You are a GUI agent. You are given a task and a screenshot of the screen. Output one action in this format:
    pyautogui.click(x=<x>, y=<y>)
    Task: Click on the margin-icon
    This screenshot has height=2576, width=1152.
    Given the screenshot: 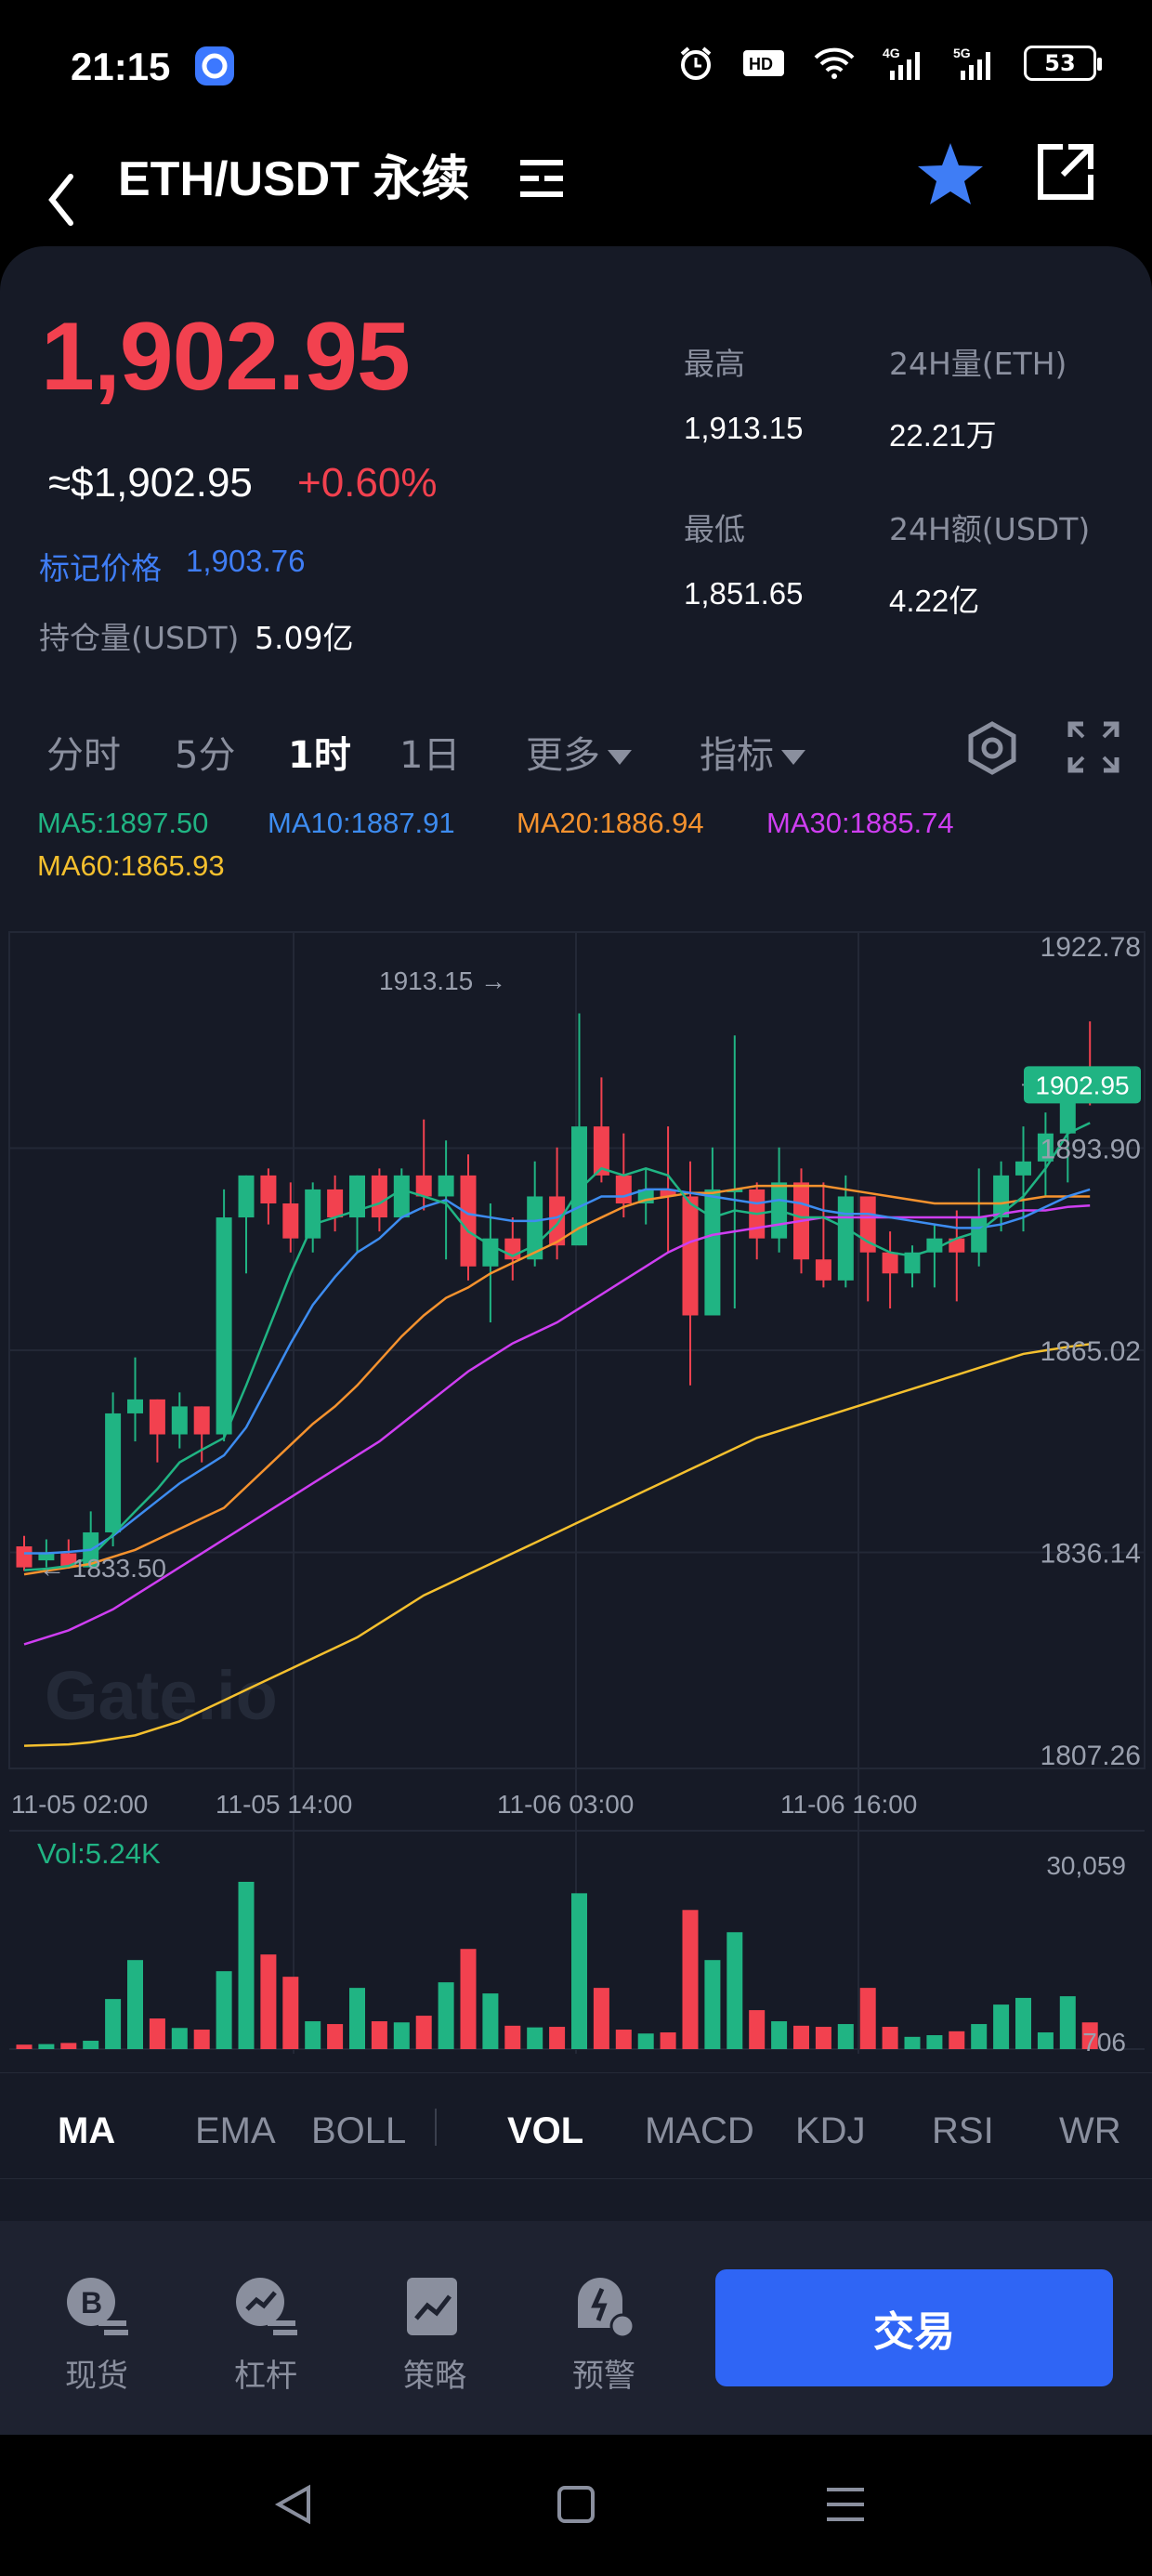 What is the action you would take?
    pyautogui.click(x=266, y=2306)
    